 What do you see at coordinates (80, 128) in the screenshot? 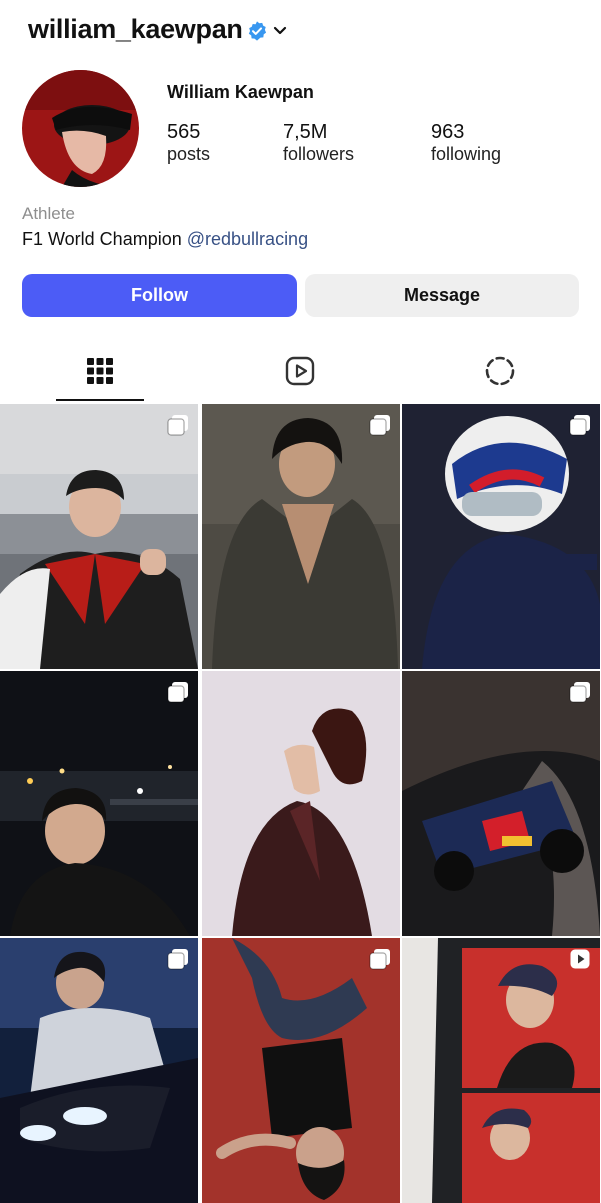
I see `avatar` at bounding box center [80, 128].